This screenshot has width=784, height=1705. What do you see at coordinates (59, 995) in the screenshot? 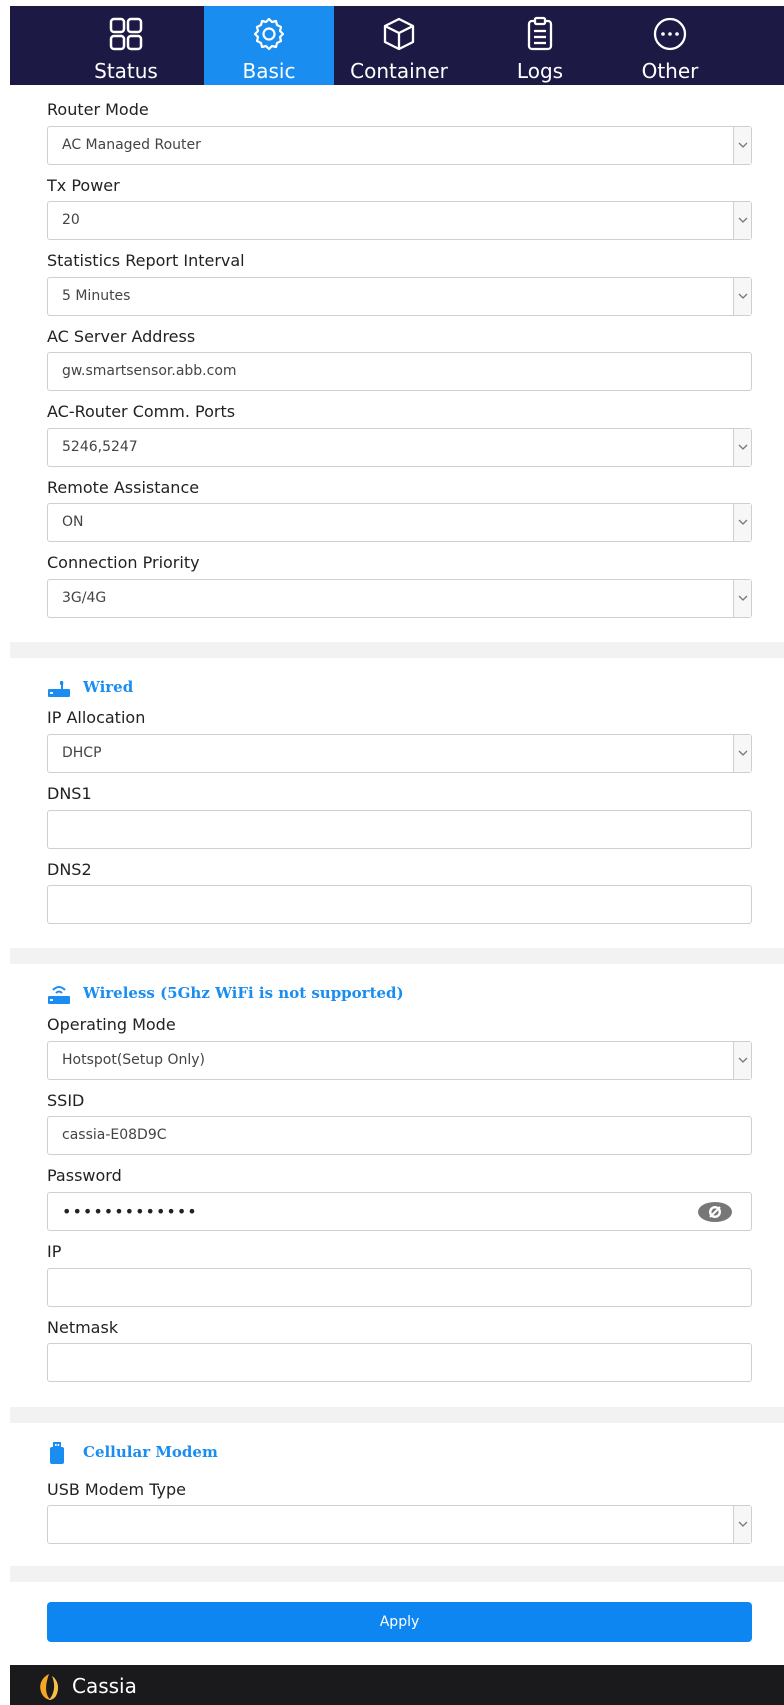
I see `wifi-router-icon` at bounding box center [59, 995].